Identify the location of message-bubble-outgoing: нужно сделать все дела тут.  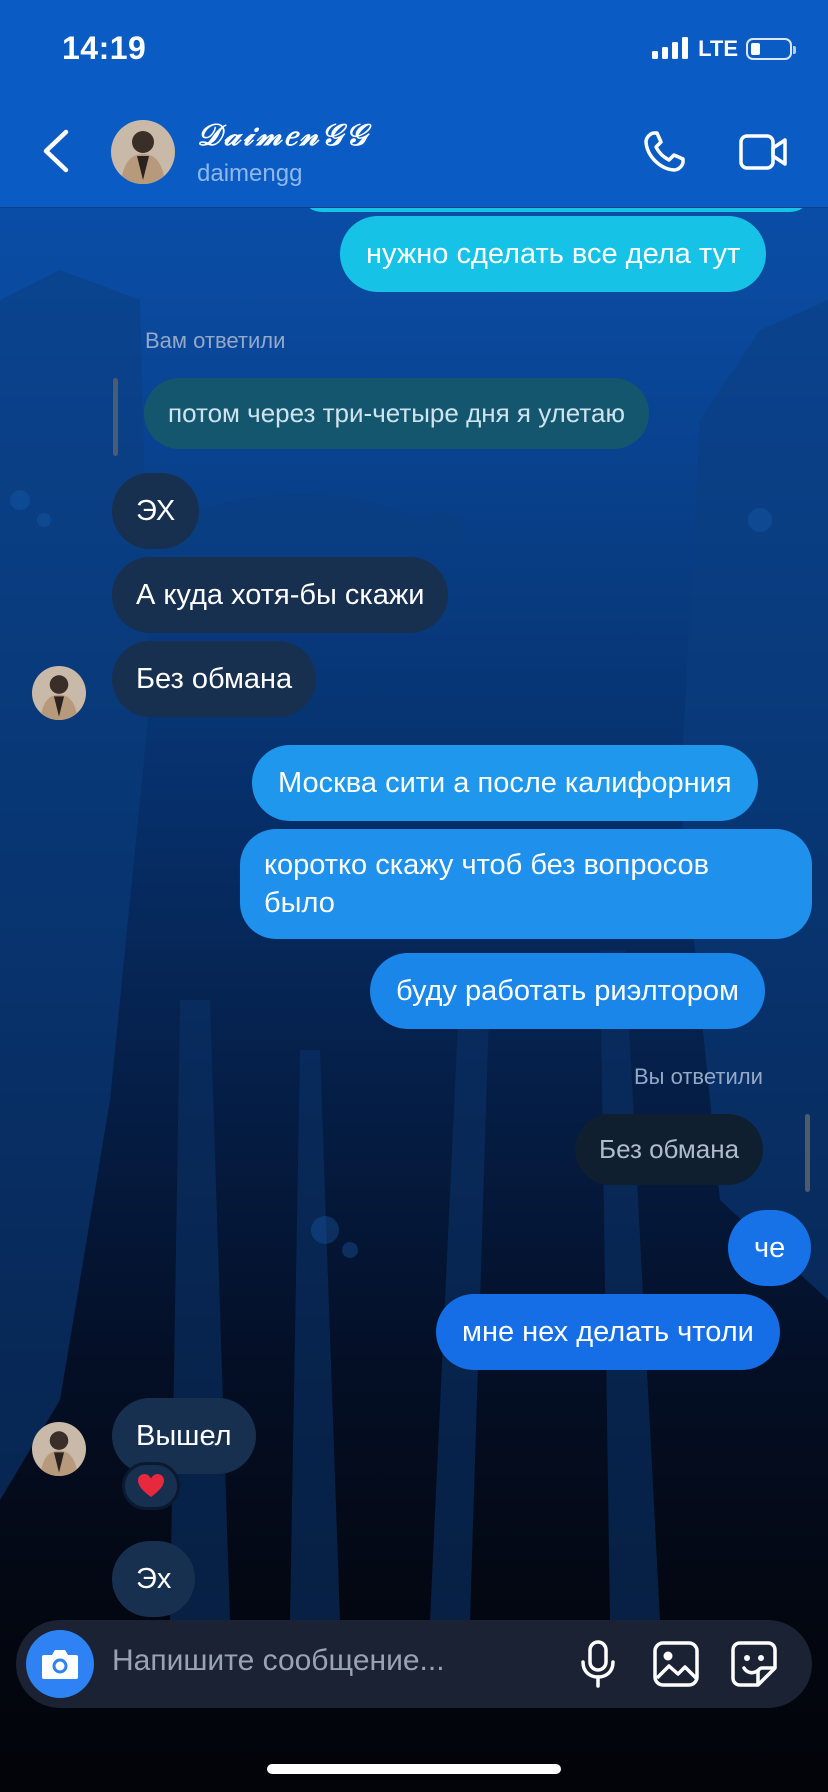
(553, 254).